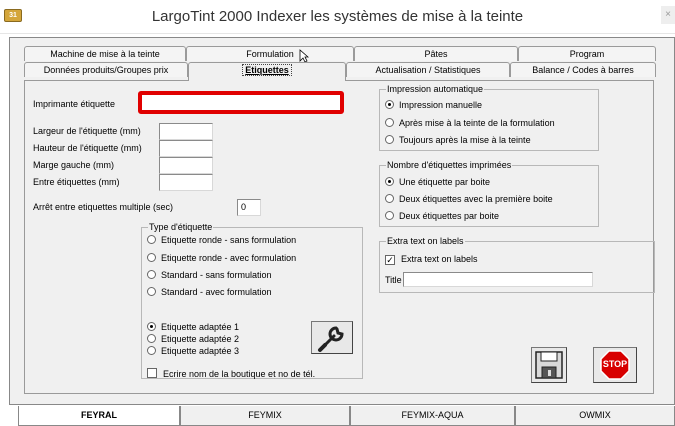 This screenshot has height=426, width=675. What do you see at coordinates (193, 339) in the screenshot?
I see `radio-adapted-2: Etiquette adaptée 2` at bounding box center [193, 339].